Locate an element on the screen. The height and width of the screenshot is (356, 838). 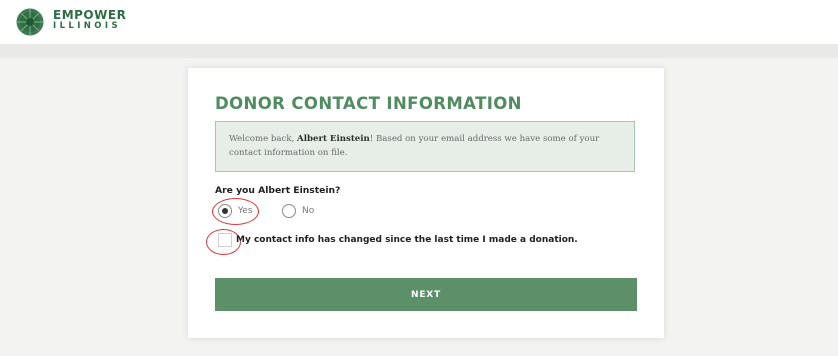
brand-logo-text: EMPOWER ILLINOIS is located at coordinates (90, 20).